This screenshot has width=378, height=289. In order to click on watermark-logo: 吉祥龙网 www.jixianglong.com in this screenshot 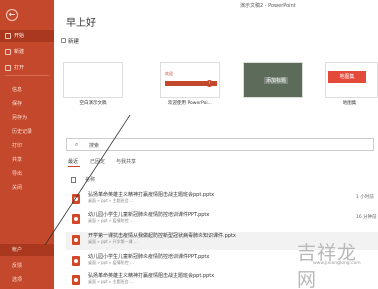, I will do `click(328, 263)`.